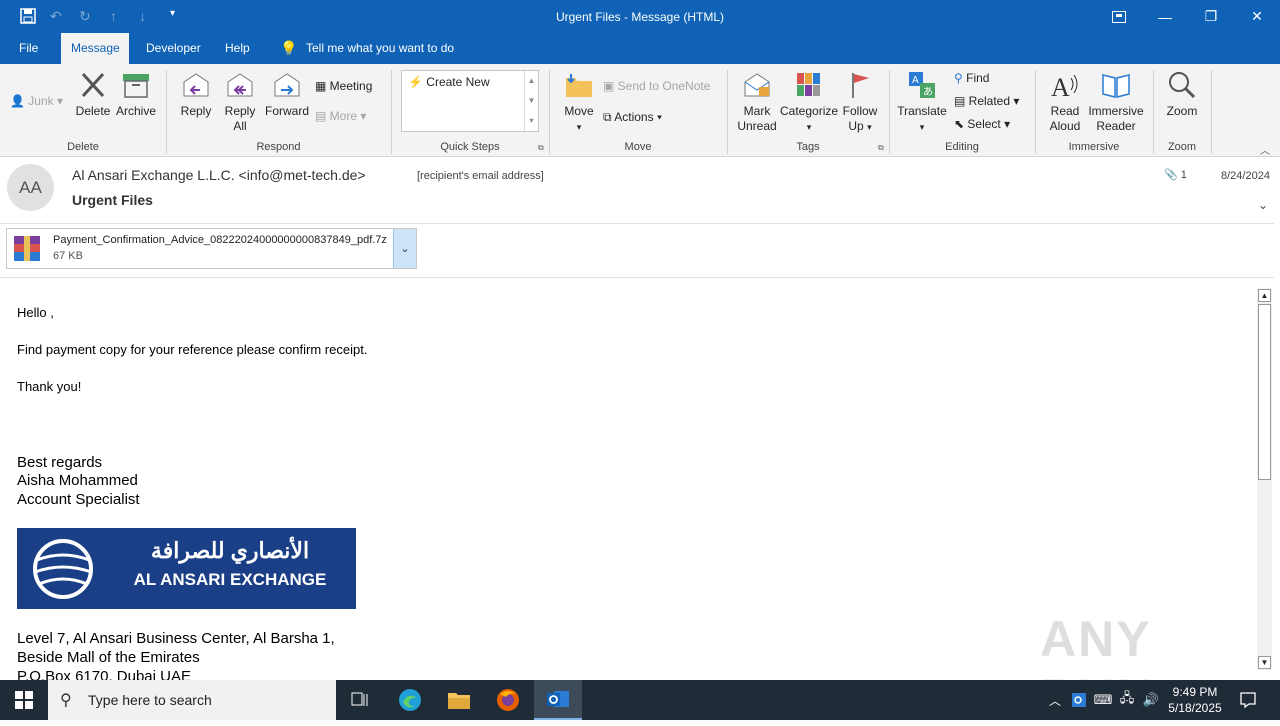  Describe the element at coordinates (558, 700) in the screenshot. I see `outlook-taskbar-icon` at that location.